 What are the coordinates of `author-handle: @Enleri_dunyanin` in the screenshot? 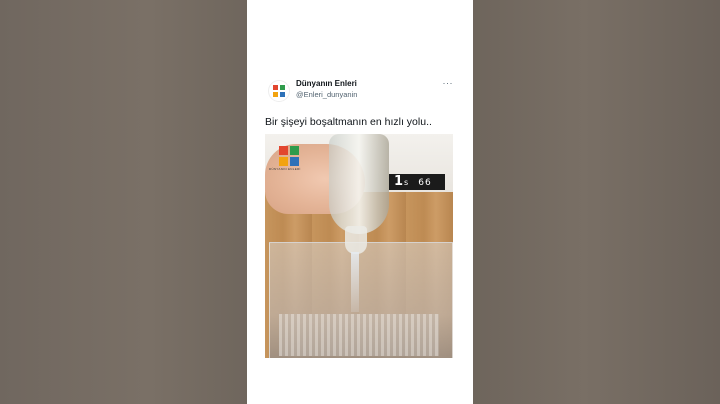 It's located at (326, 94).